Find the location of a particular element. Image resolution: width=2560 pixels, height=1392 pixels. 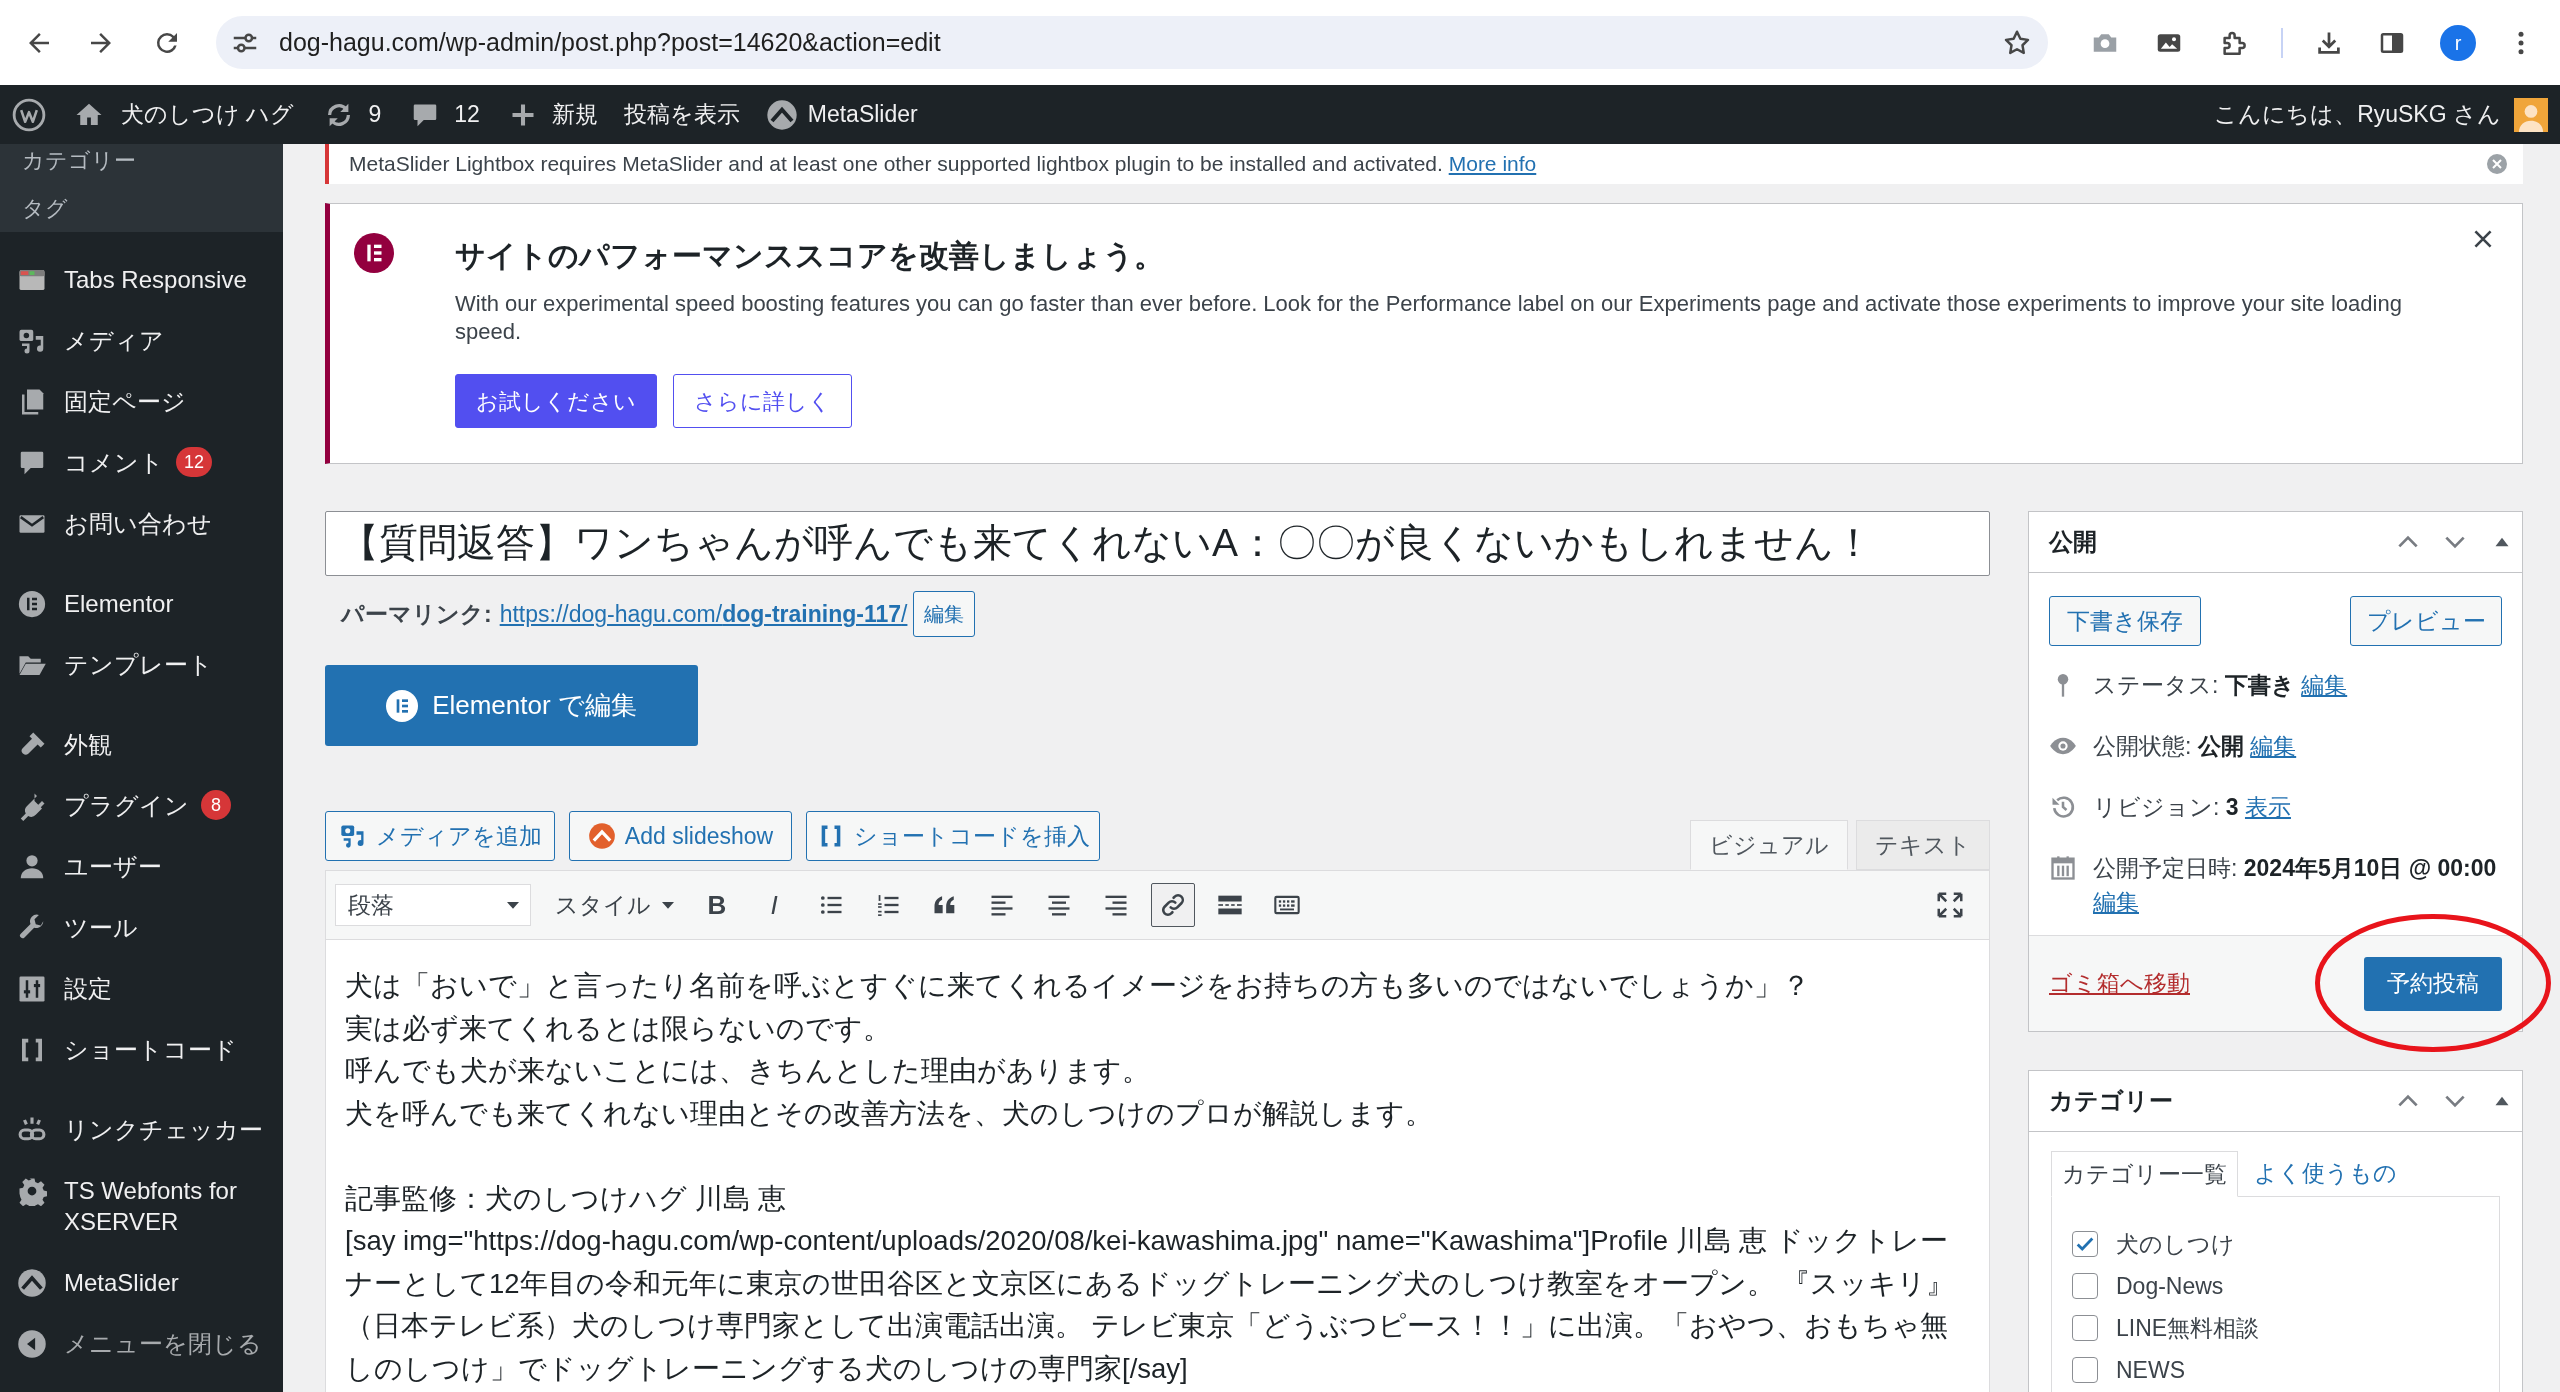

body-text-line: 実は必ず来てくれるとは限らないのです。 is located at coordinates (618, 1028).